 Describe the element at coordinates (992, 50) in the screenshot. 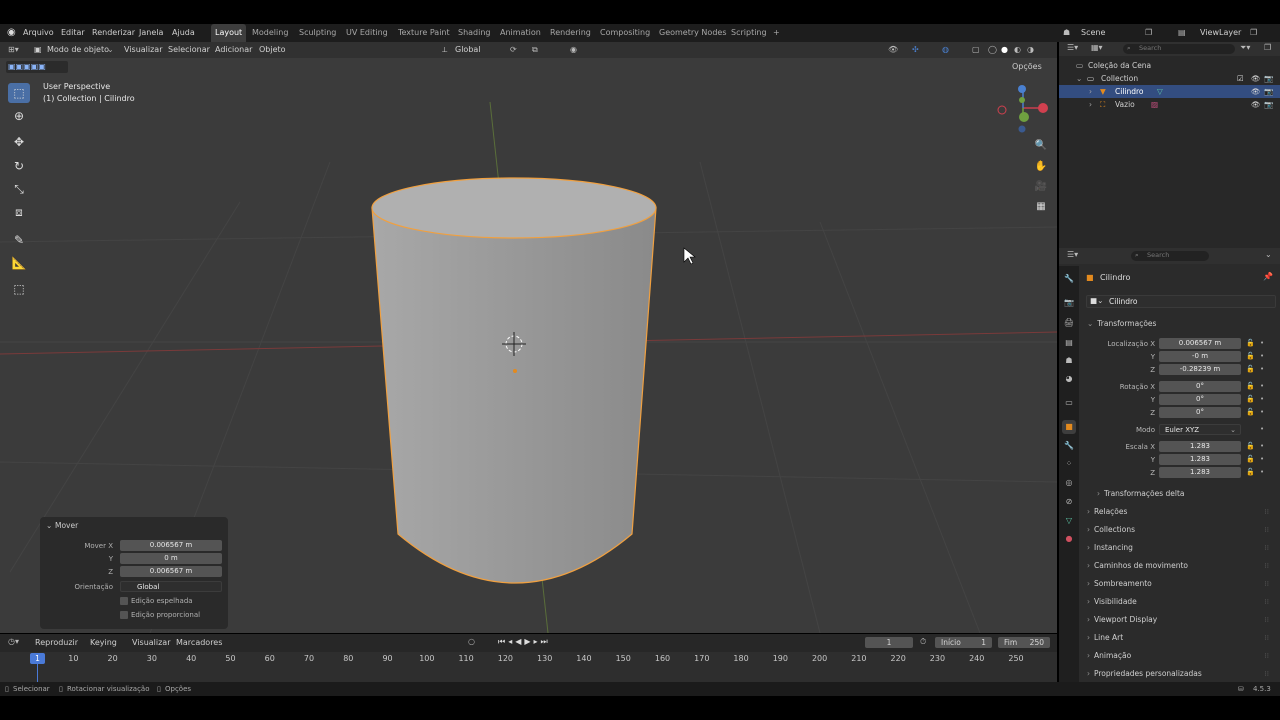

I see `wireframe-shading-icon: ◯` at that location.